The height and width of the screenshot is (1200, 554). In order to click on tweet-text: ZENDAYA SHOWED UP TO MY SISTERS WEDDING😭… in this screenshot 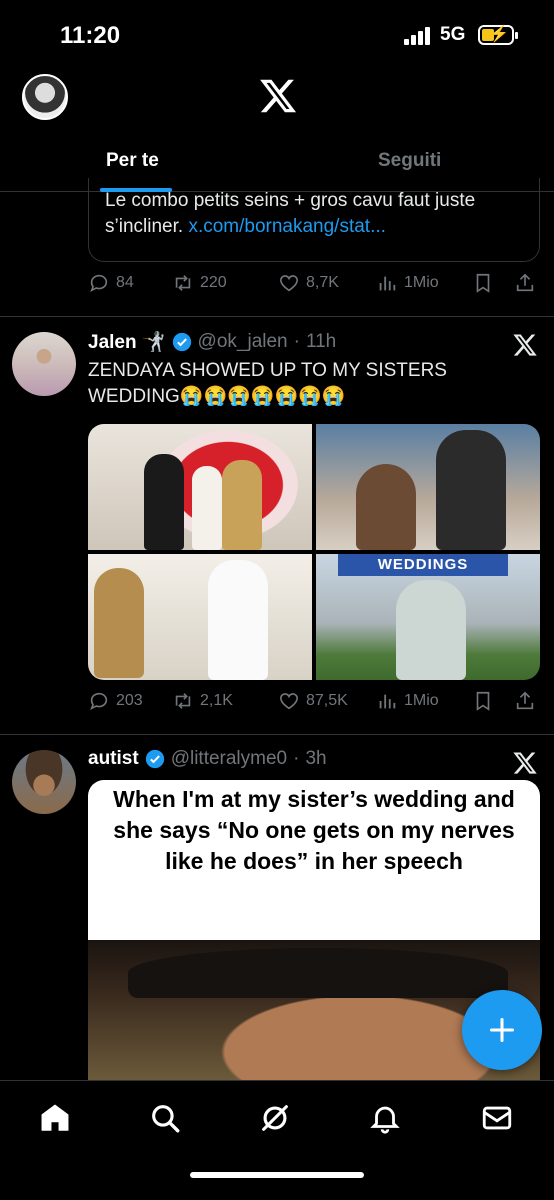, I will do `click(267, 383)`.